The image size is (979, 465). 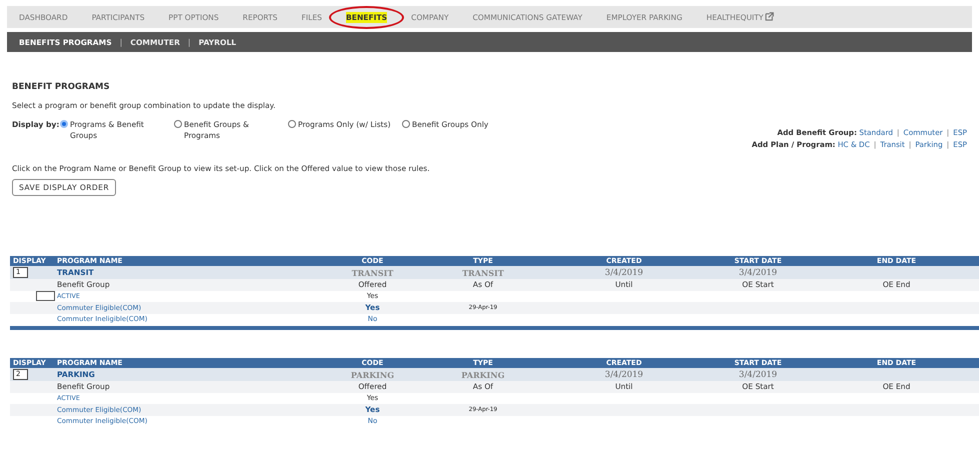 What do you see at coordinates (769, 16) in the screenshot?
I see `external-link-icon` at bounding box center [769, 16].